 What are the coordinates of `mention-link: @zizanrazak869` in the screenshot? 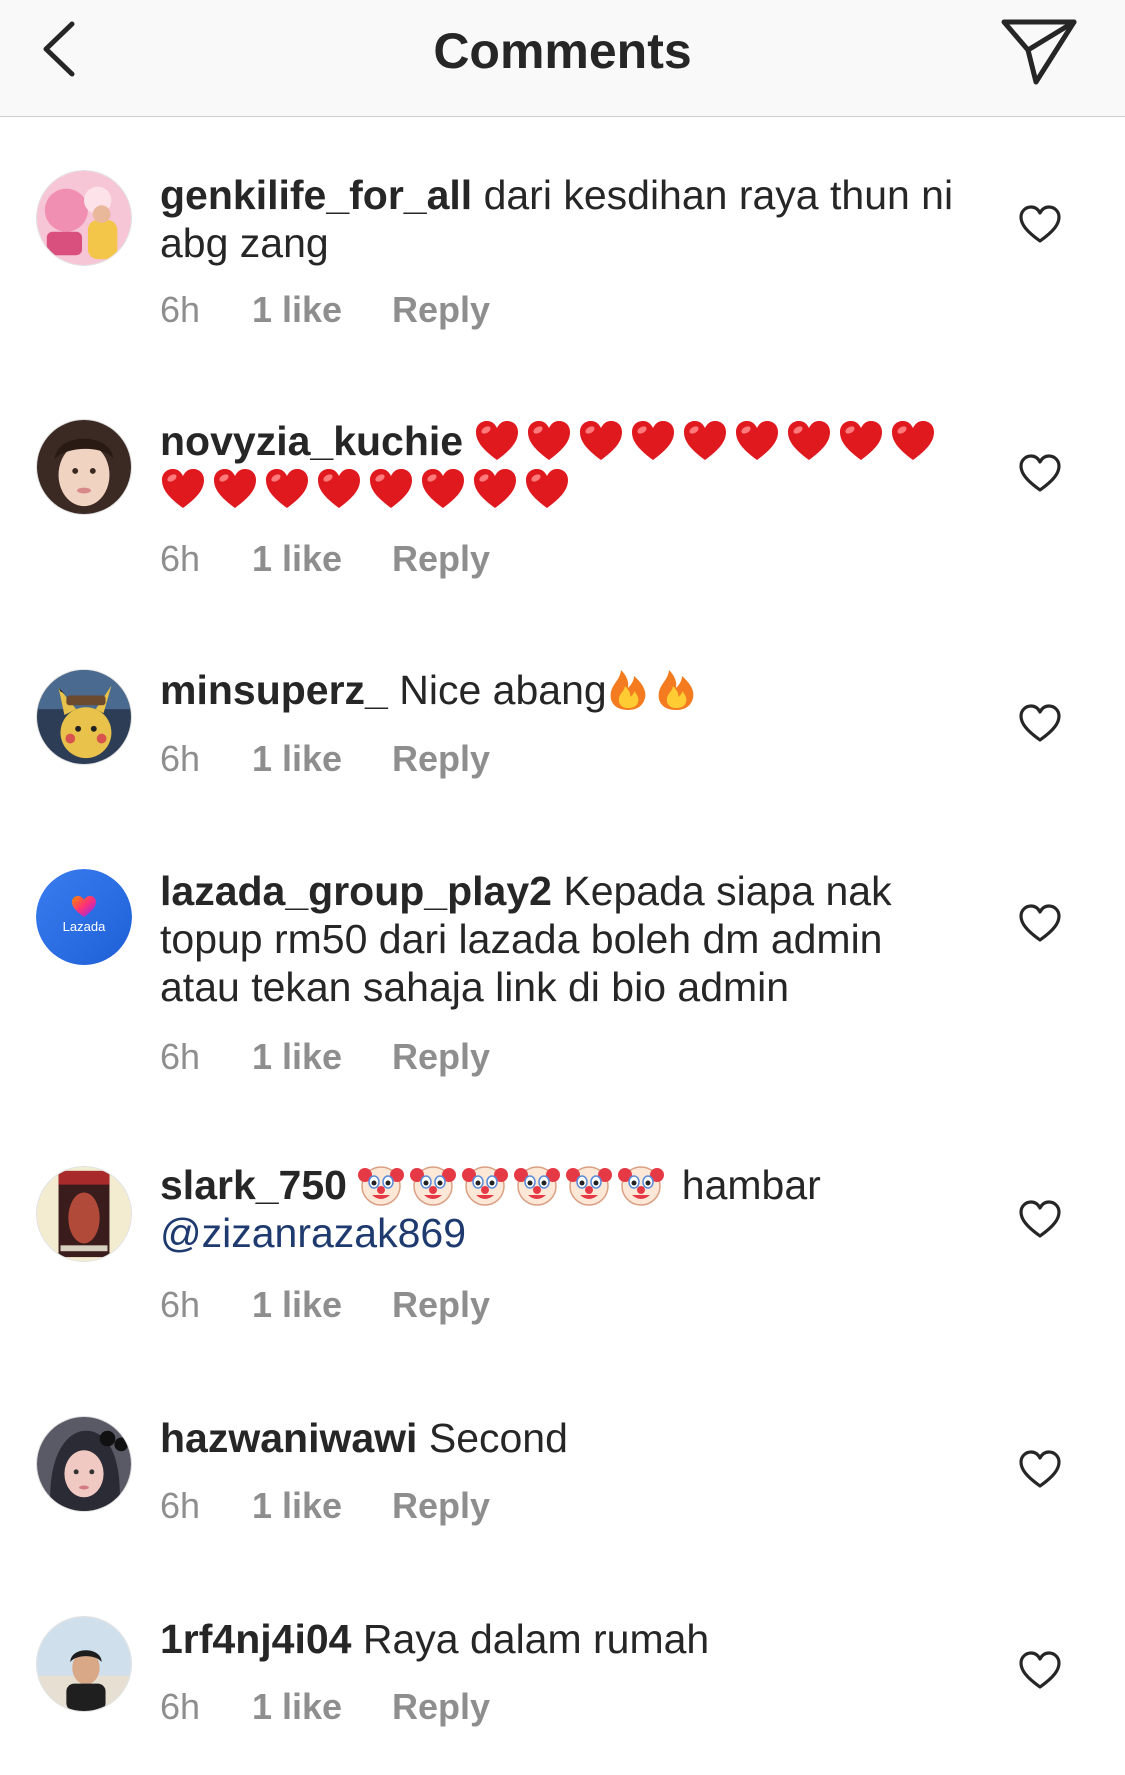 It's located at (313, 1233).